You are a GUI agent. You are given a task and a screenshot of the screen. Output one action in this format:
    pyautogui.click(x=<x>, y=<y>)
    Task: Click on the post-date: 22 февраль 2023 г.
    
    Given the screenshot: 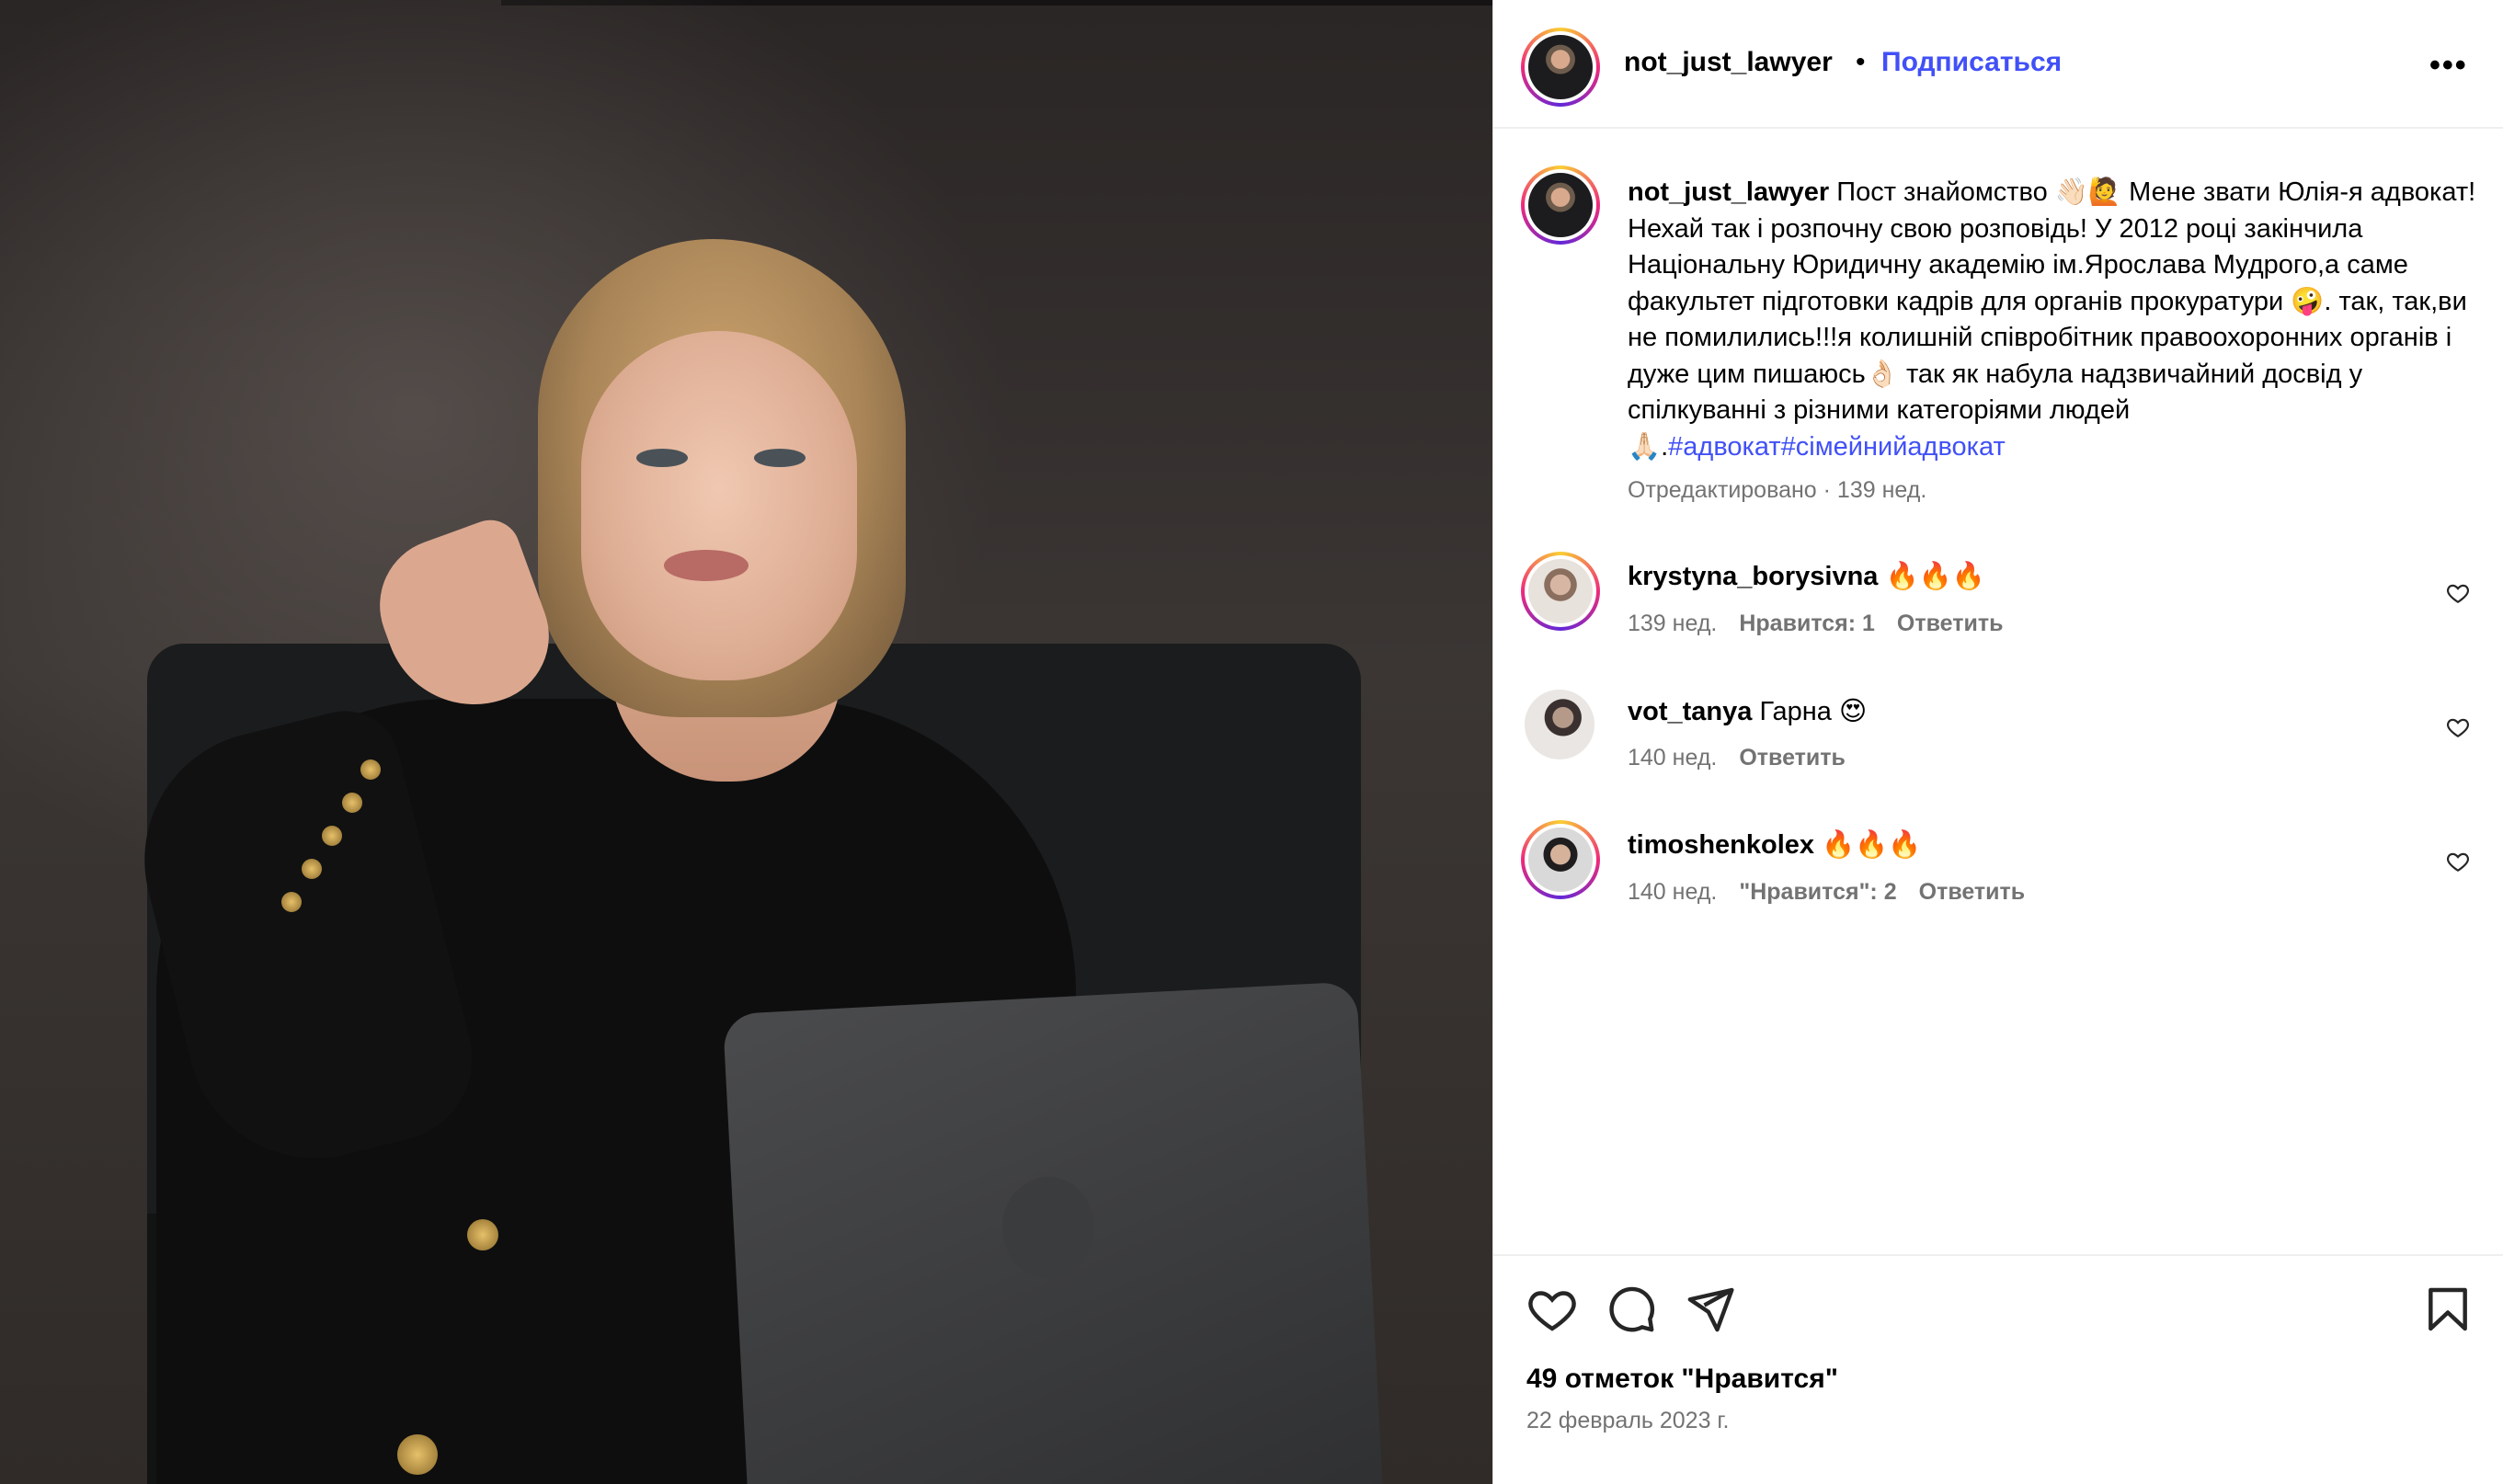 What is the action you would take?
    pyautogui.click(x=1628, y=1420)
    